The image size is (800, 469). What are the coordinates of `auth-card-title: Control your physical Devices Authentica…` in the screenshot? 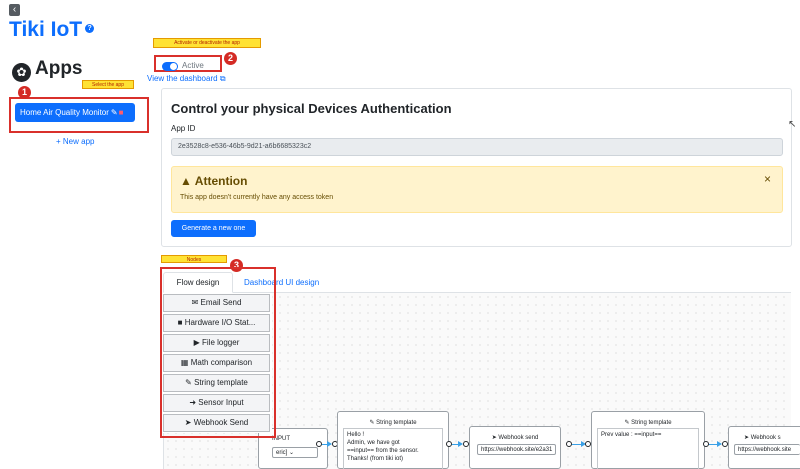 It's located at (311, 108).